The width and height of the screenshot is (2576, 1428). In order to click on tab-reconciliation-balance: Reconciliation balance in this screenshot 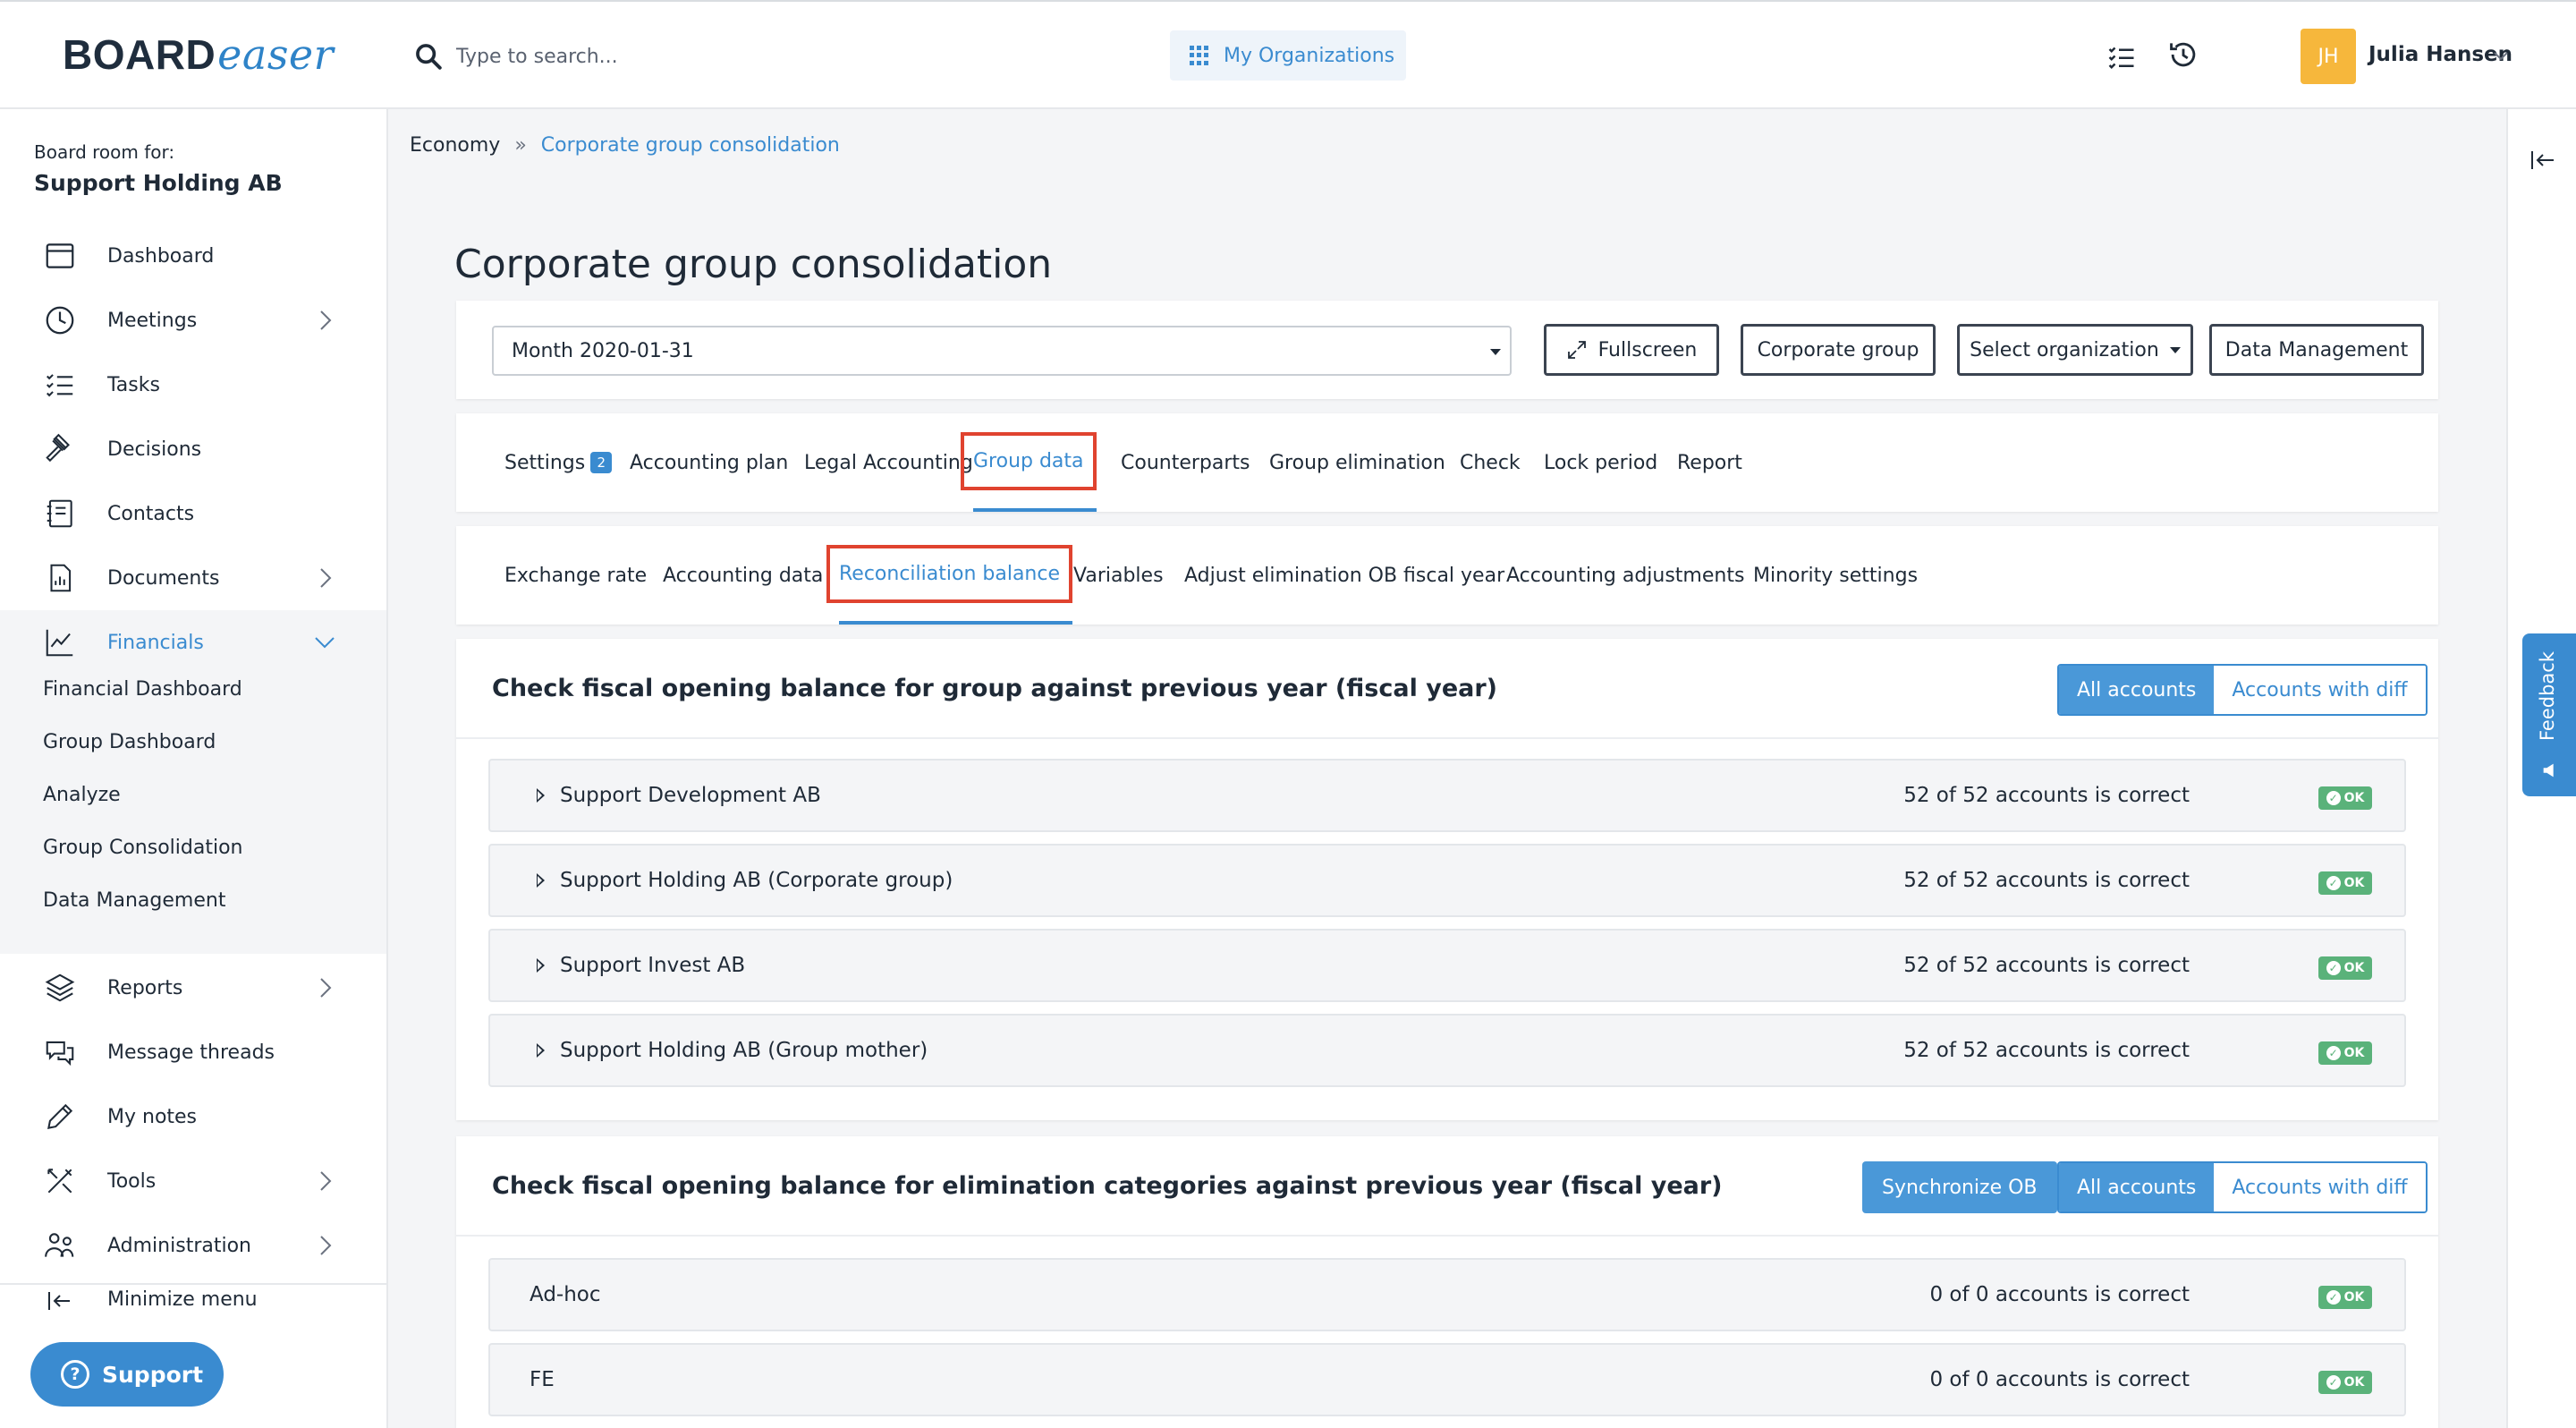, I will do `click(949, 575)`.